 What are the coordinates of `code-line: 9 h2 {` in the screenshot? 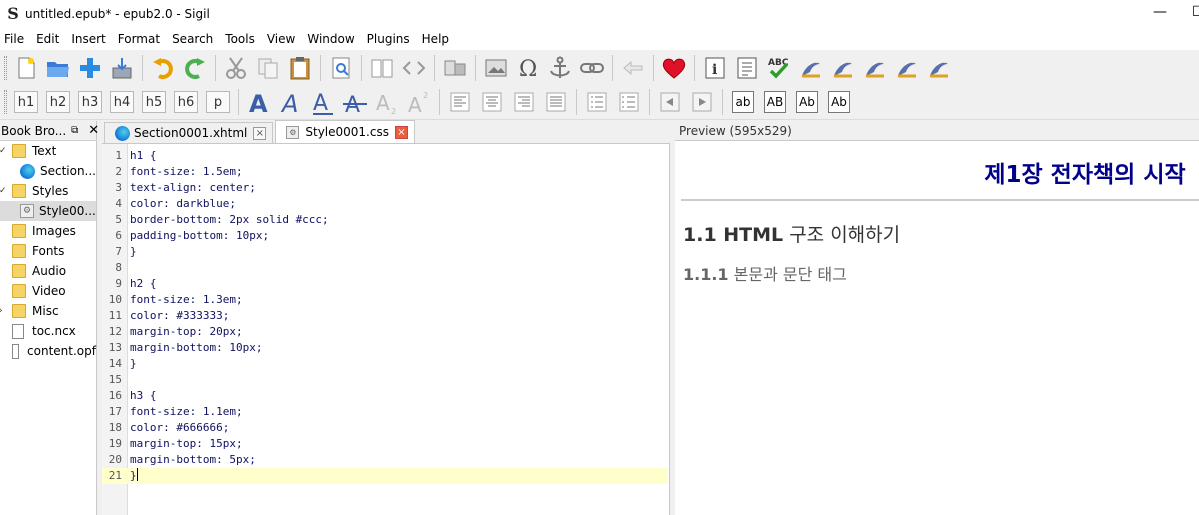 It's located at (385, 284).